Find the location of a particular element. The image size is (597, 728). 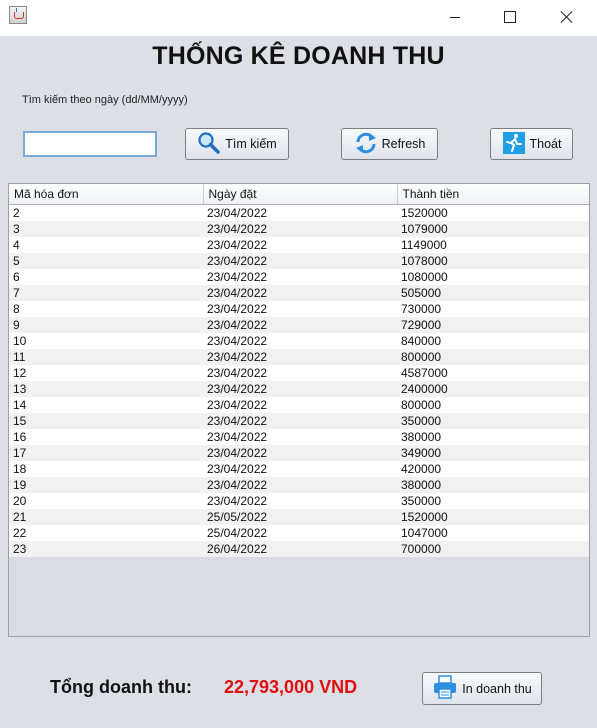

java-app-icon is located at coordinates (18, 15).